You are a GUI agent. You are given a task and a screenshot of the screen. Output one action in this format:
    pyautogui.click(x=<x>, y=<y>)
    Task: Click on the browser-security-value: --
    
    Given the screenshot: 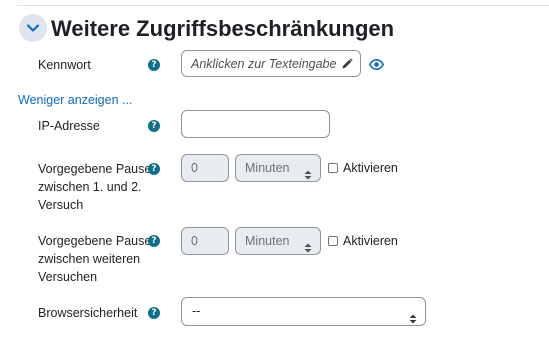 What is the action you would take?
    pyautogui.click(x=196, y=311)
    